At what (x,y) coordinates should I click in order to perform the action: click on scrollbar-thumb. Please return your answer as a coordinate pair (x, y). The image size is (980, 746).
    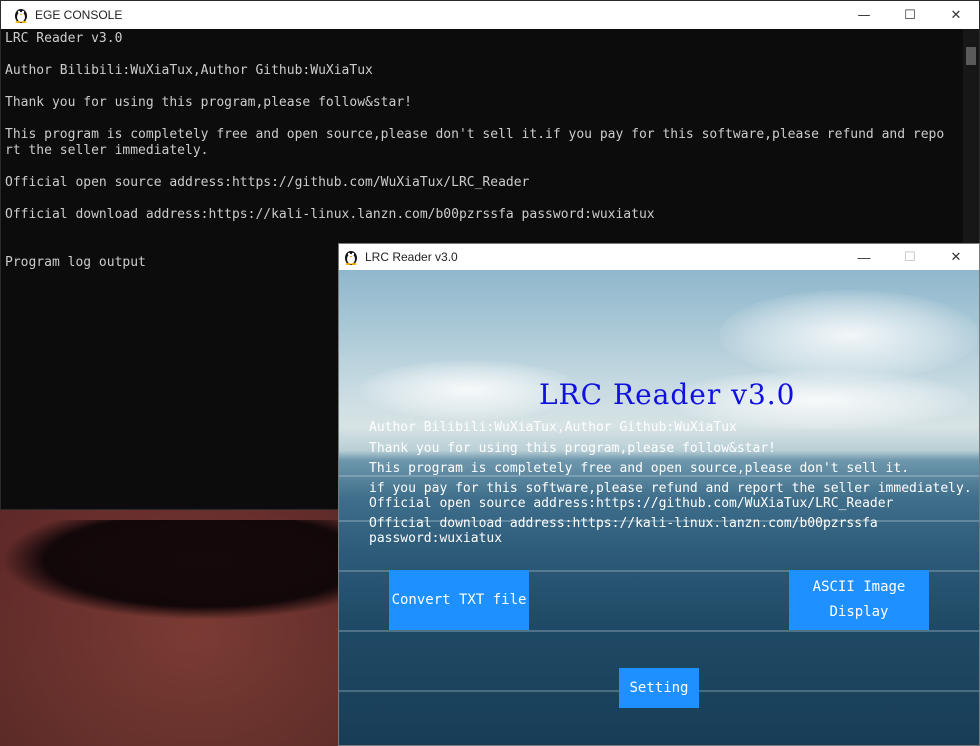
    Looking at the image, I should click on (971, 56).